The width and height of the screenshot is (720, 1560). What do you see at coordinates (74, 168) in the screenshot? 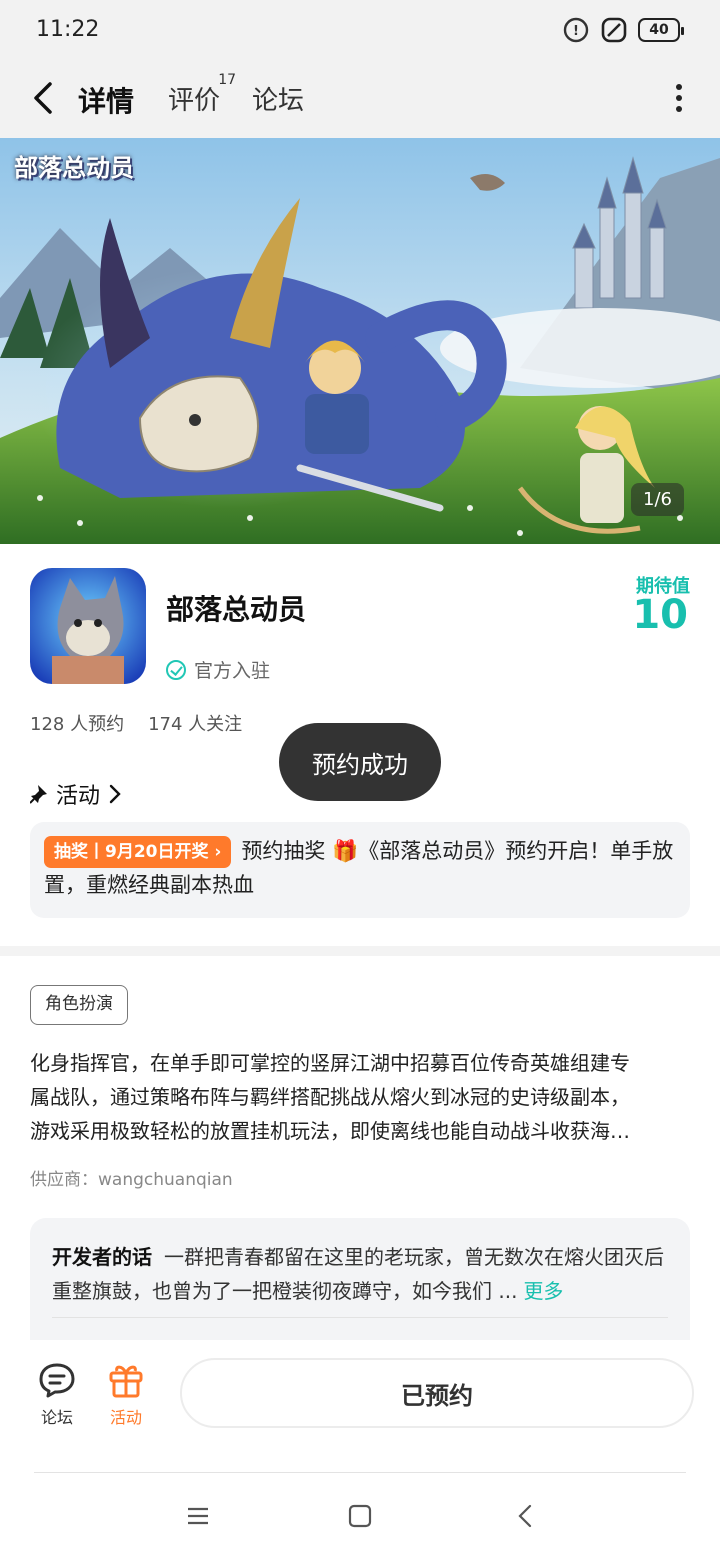
I see `banner-brand-logo: 部落总动员` at bounding box center [74, 168].